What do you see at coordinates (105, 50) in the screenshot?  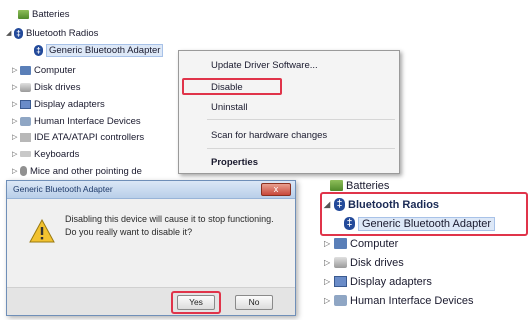 I see `tree-item-label: Generic Bluetooth Adapter` at bounding box center [105, 50].